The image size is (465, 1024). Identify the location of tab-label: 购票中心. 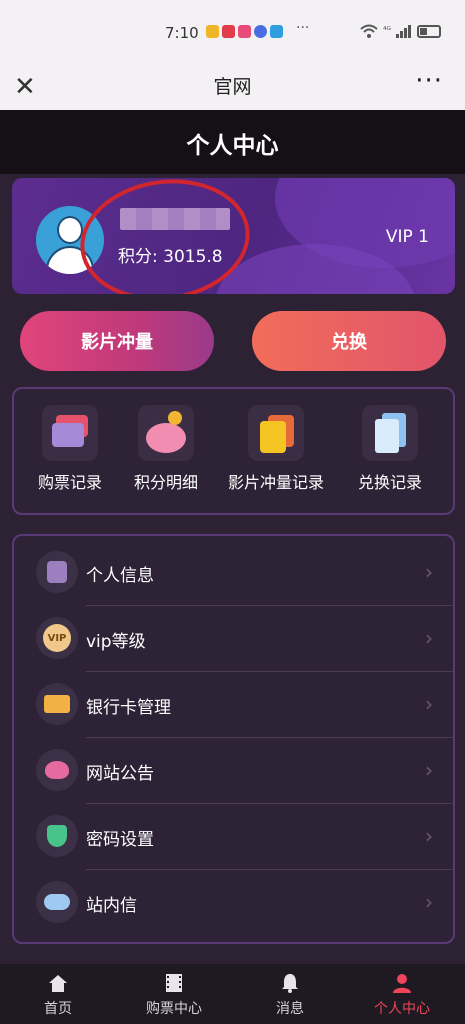
(174, 1009).